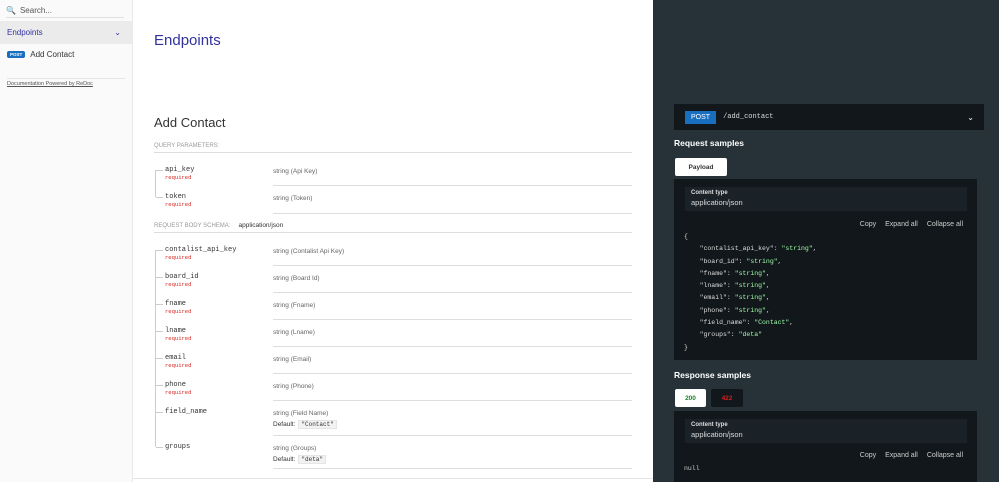 This screenshot has width=999, height=482. What do you see at coordinates (686, 347) in the screenshot?
I see `brace-close: }` at bounding box center [686, 347].